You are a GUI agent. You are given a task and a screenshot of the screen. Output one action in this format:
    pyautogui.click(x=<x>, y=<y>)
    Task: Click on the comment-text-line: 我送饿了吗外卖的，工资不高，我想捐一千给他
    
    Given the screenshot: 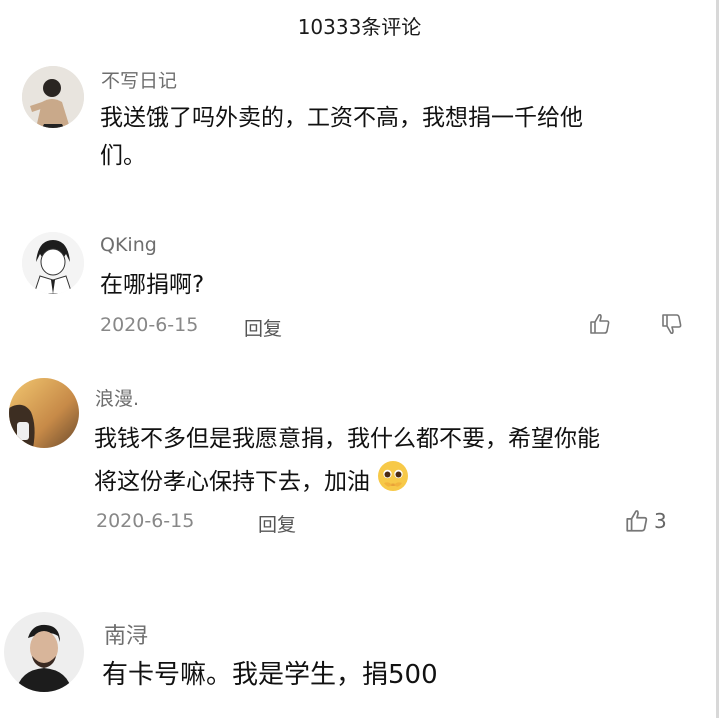 What is the action you would take?
    pyautogui.click(x=341, y=118)
    